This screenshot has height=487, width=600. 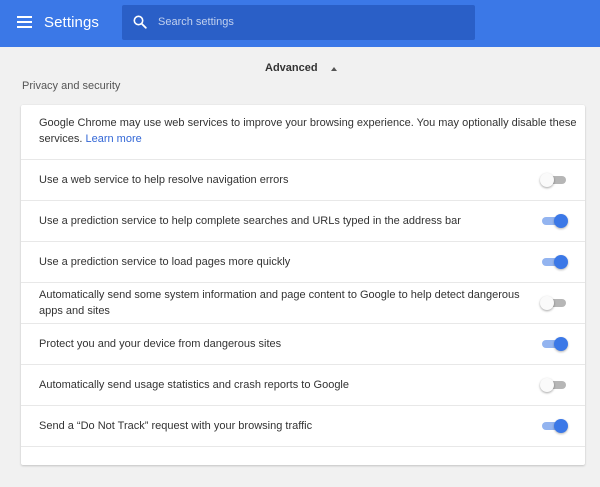 What do you see at coordinates (24, 22) in the screenshot?
I see `hamburger-menu-icon` at bounding box center [24, 22].